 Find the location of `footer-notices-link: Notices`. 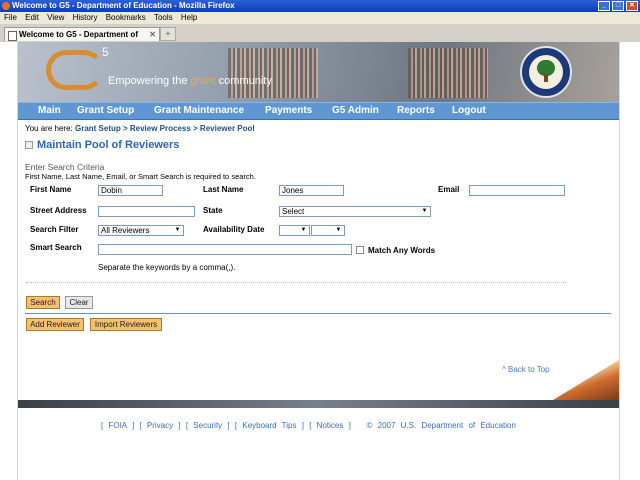

footer-notices-link: Notices is located at coordinates (330, 425).